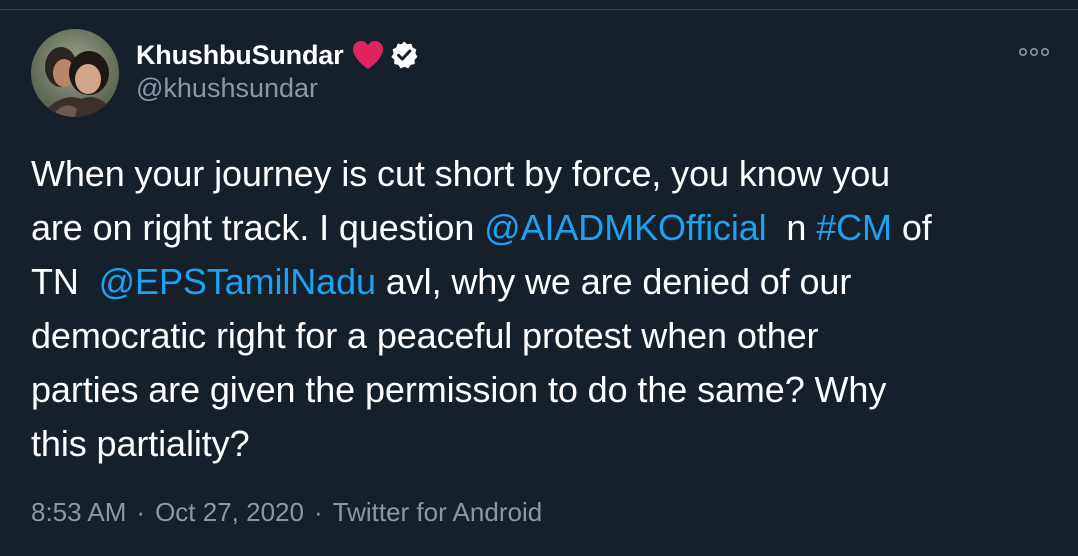 Image resolution: width=1078 pixels, height=556 pixels. What do you see at coordinates (227, 88) in the screenshot?
I see `author-handle: @khushsundar` at bounding box center [227, 88].